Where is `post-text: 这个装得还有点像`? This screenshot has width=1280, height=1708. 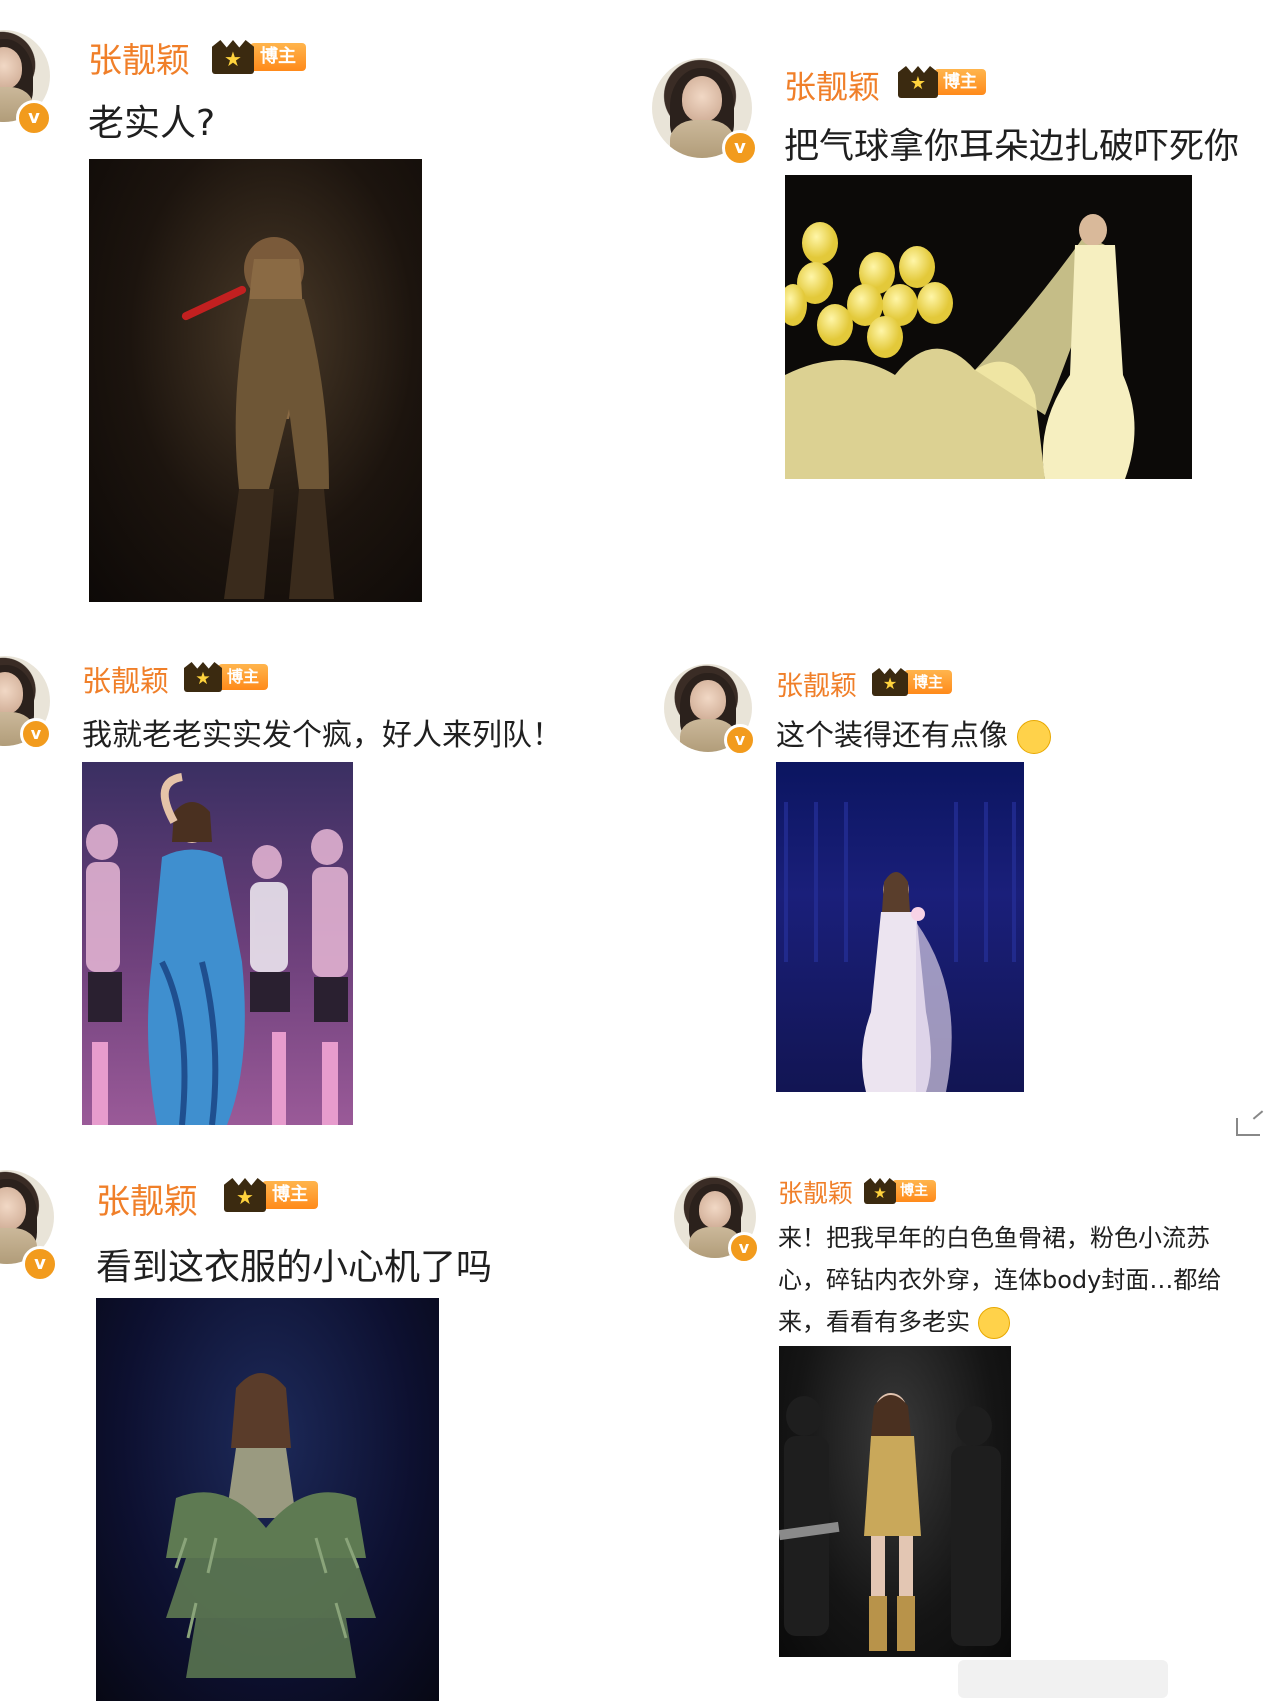 post-text: 这个装得还有点像 is located at coordinates (914, 733).